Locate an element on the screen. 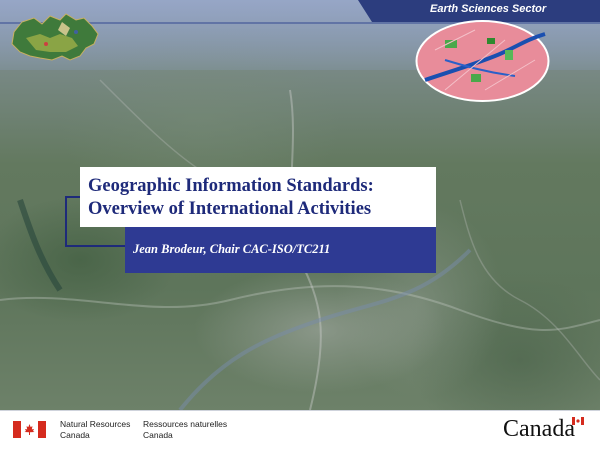  dept-fr-line-2: Canada is located at coordinates (158, 435).